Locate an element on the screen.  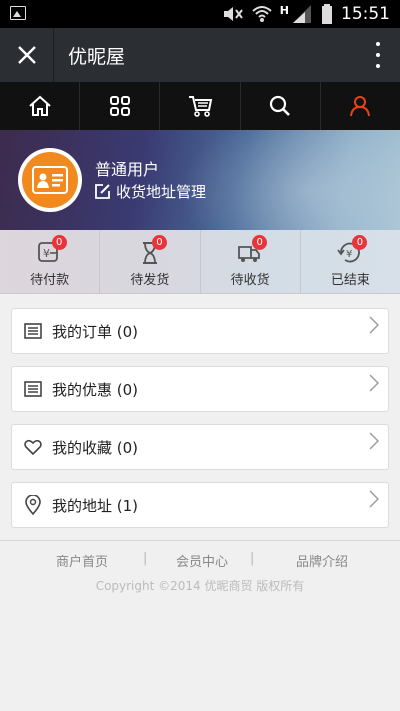
address-management-link: 收货地址管理 is located at coordinates (150, 191).